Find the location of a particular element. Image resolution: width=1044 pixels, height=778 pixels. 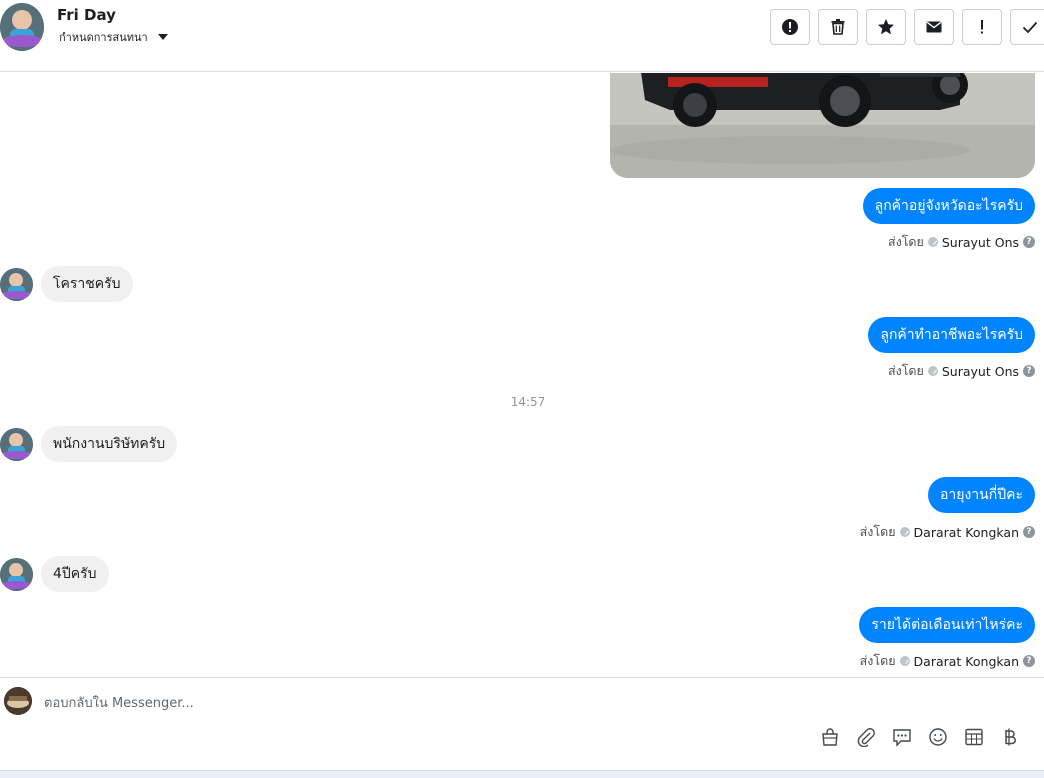

quick-reply-button is located at coordinates (902, 737).